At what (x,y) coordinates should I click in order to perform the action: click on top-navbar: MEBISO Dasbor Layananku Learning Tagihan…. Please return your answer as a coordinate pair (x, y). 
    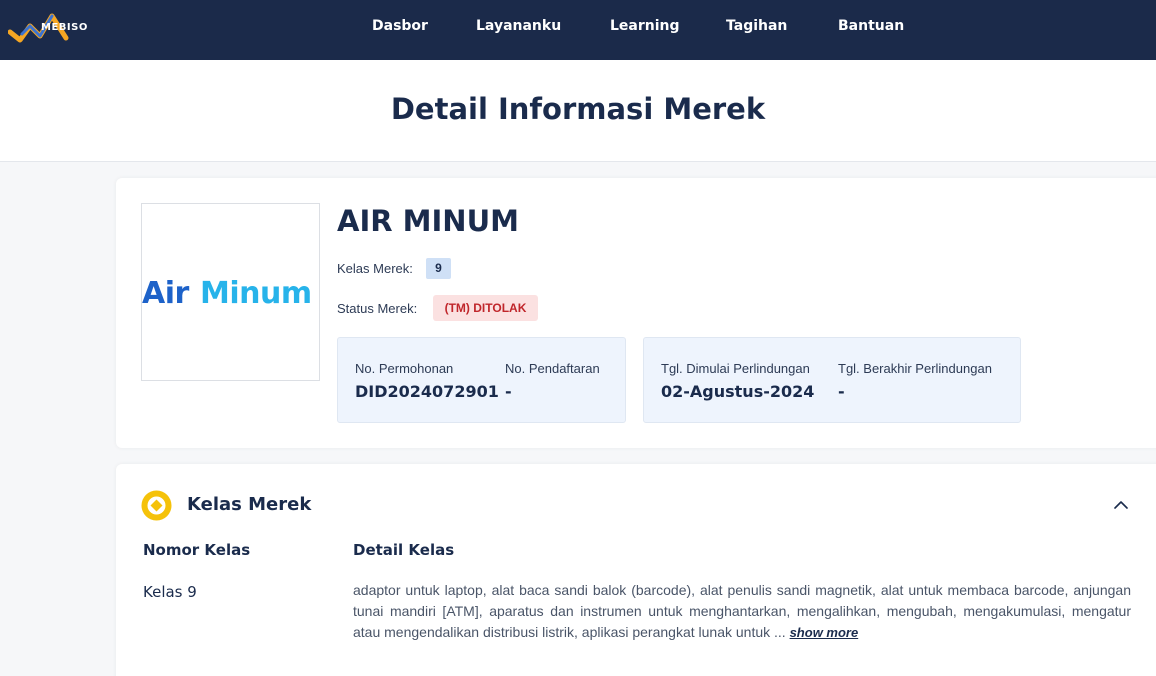
    Looking at the image, I should click on (578, 30).